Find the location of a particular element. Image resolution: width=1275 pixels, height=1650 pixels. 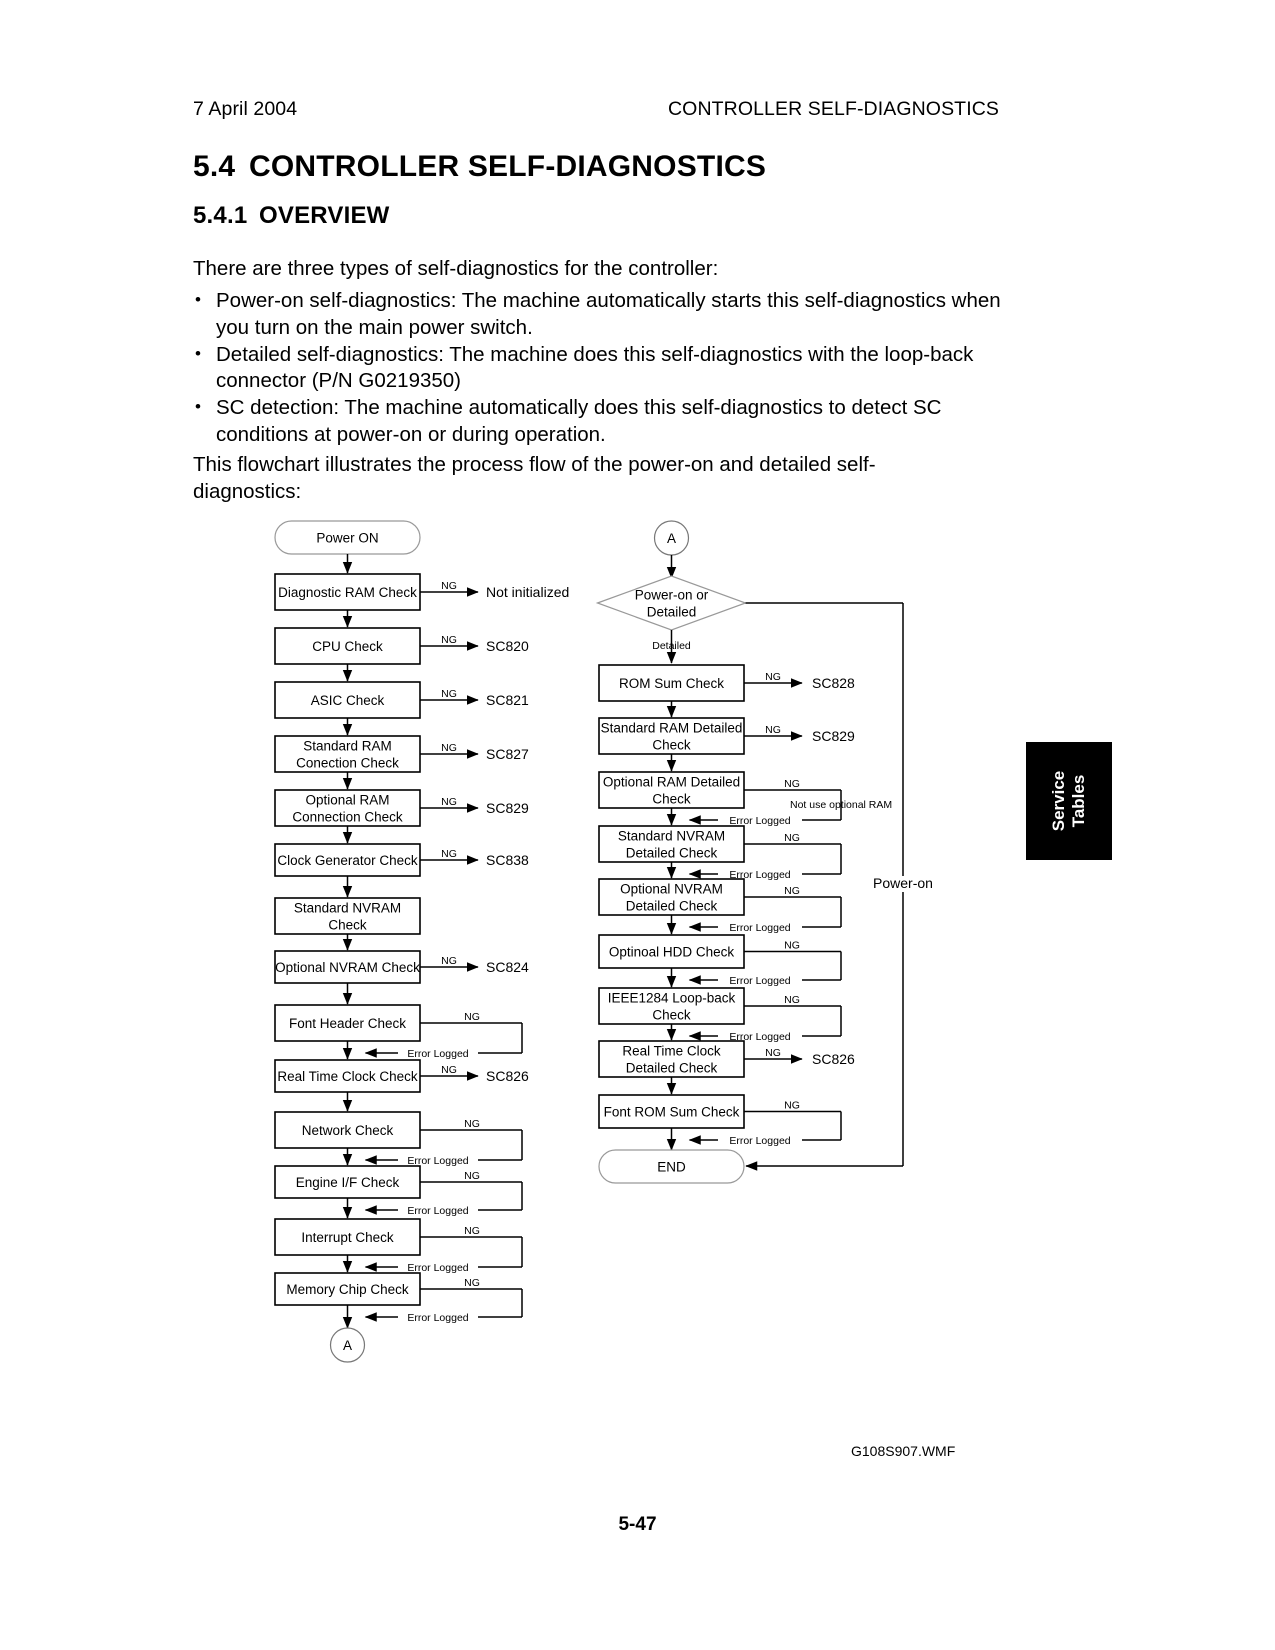

svg-text: Optional RAM is located at coordinates (347, 800).